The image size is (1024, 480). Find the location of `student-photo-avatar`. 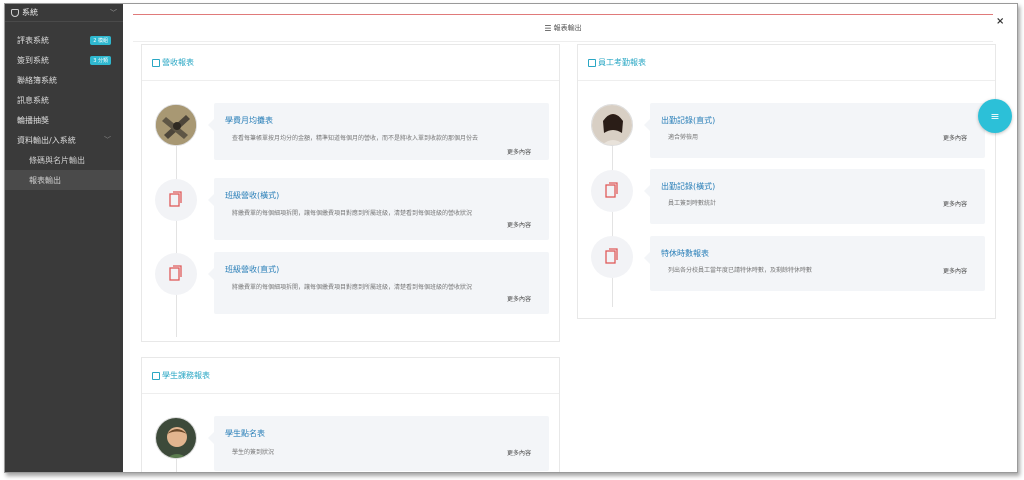

student-photo-avatar is located at coordinates (176, 438).